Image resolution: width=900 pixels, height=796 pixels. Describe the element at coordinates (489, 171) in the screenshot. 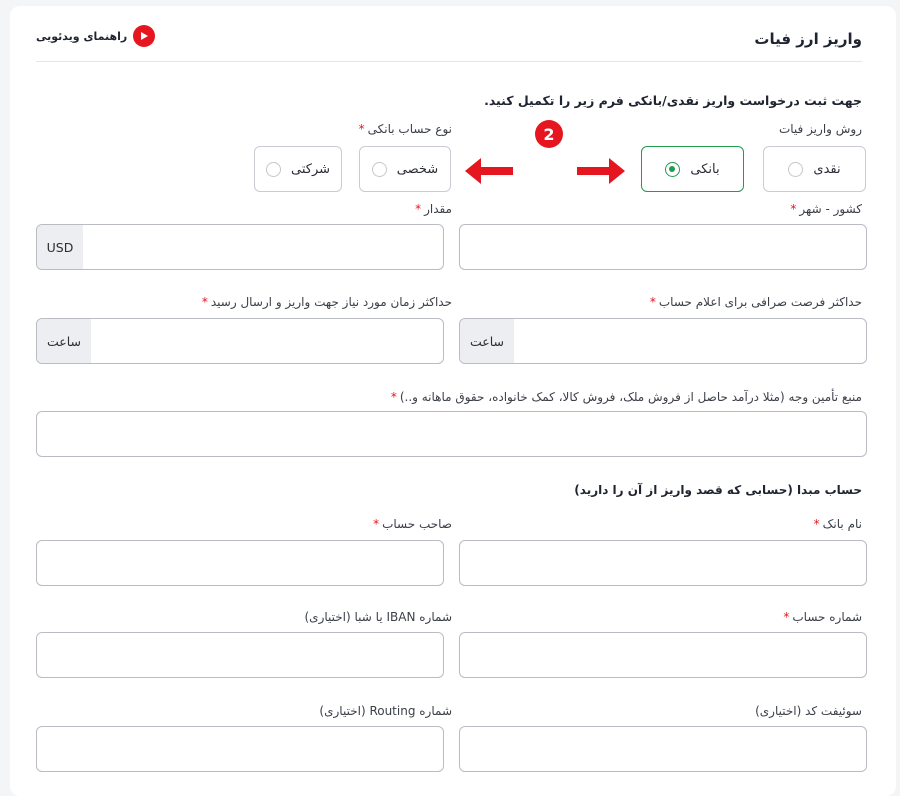

I see `arrow-left-icon` at that location.